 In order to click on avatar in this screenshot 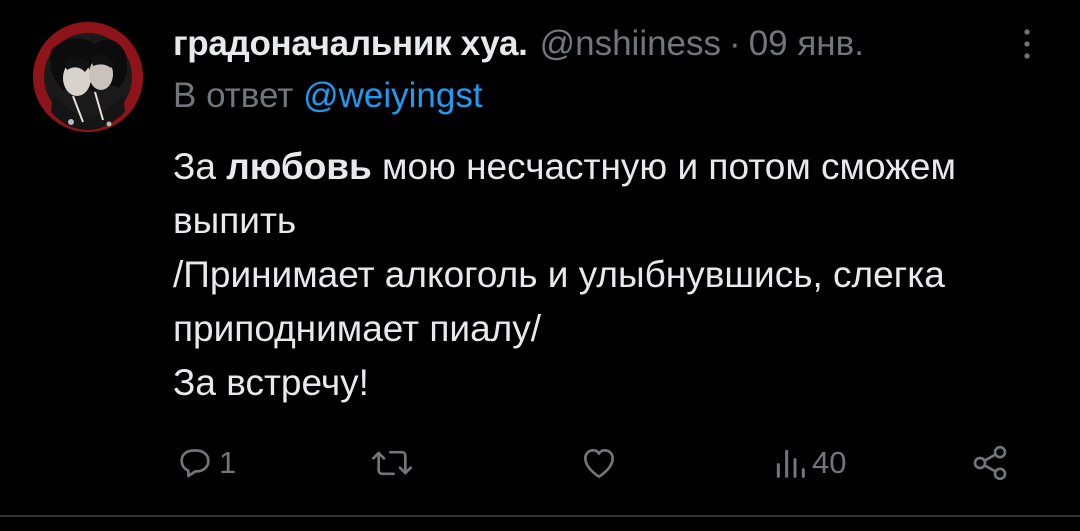, I will do `click(88, 77)`.